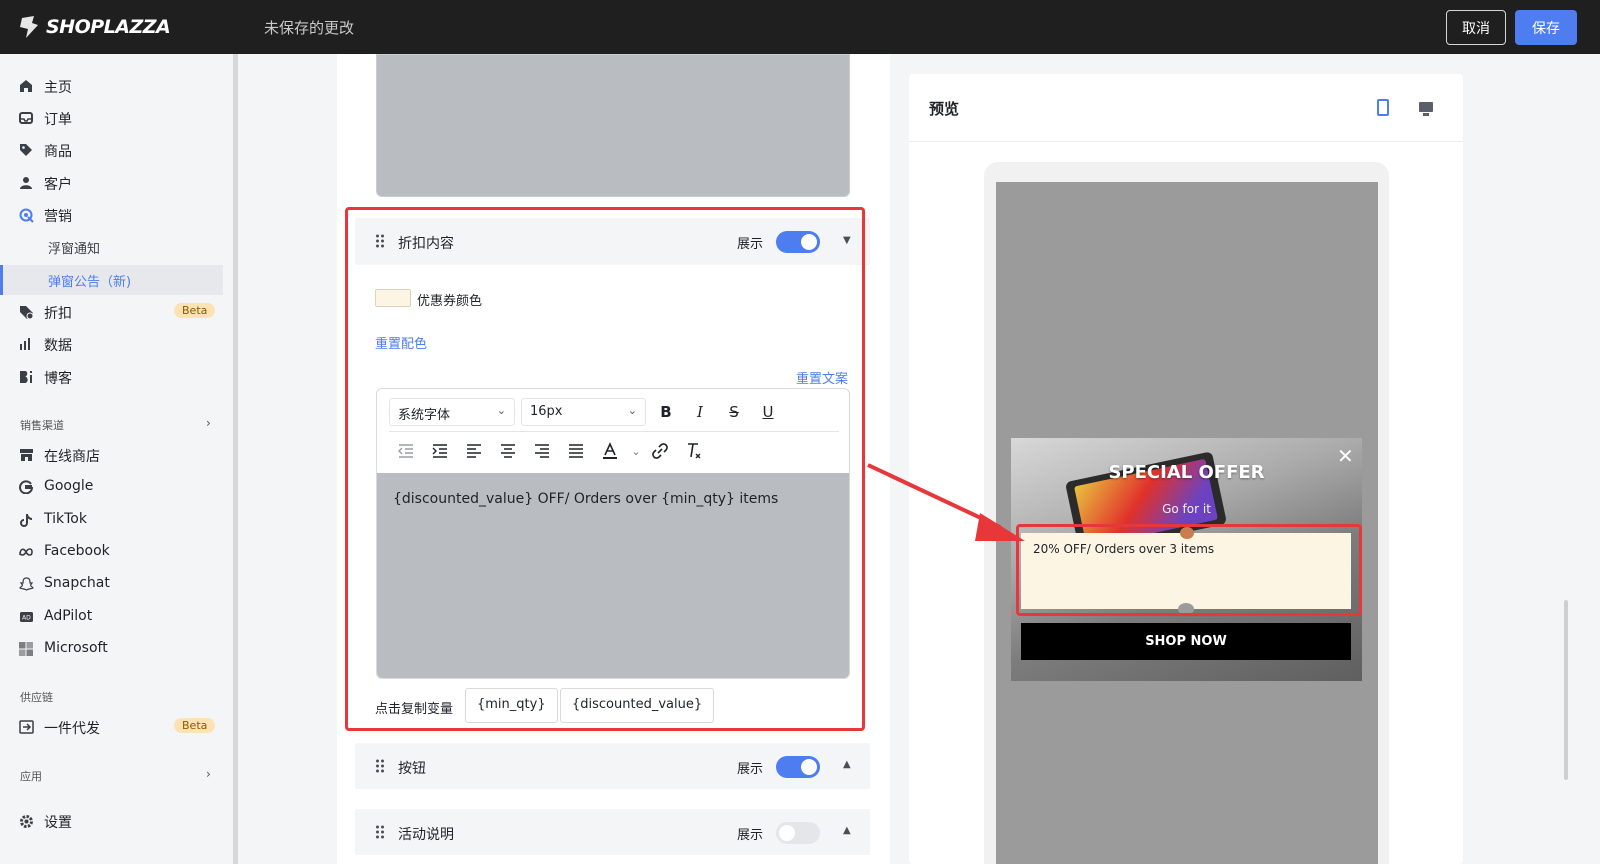  Describe the element at coordinates (114, 649) in the screenshot. I see `sidebar-item-microsoft: Microsoft` at that location.